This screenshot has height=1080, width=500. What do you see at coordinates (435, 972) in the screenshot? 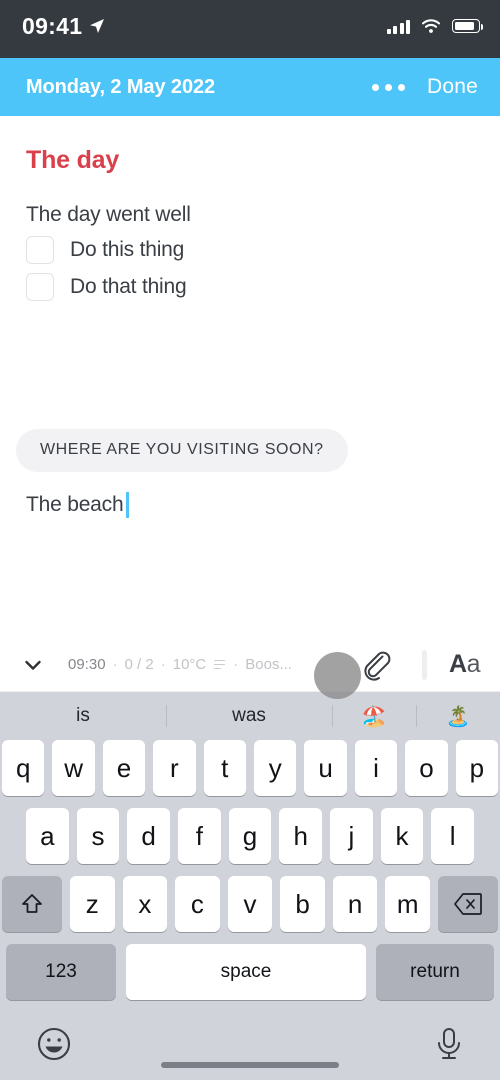
I see `return-key: return` at bounding box center [435, 972].